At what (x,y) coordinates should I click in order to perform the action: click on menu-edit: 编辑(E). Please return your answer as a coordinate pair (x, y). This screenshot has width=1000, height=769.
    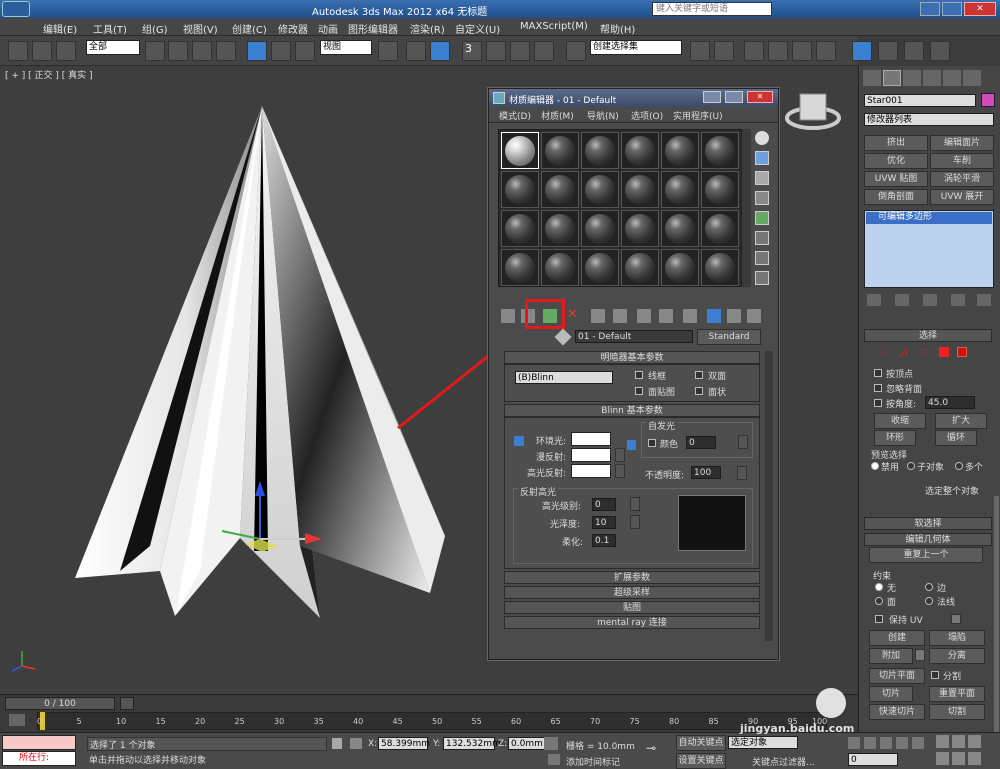
    Looking at the image, I should click on (60, 28).